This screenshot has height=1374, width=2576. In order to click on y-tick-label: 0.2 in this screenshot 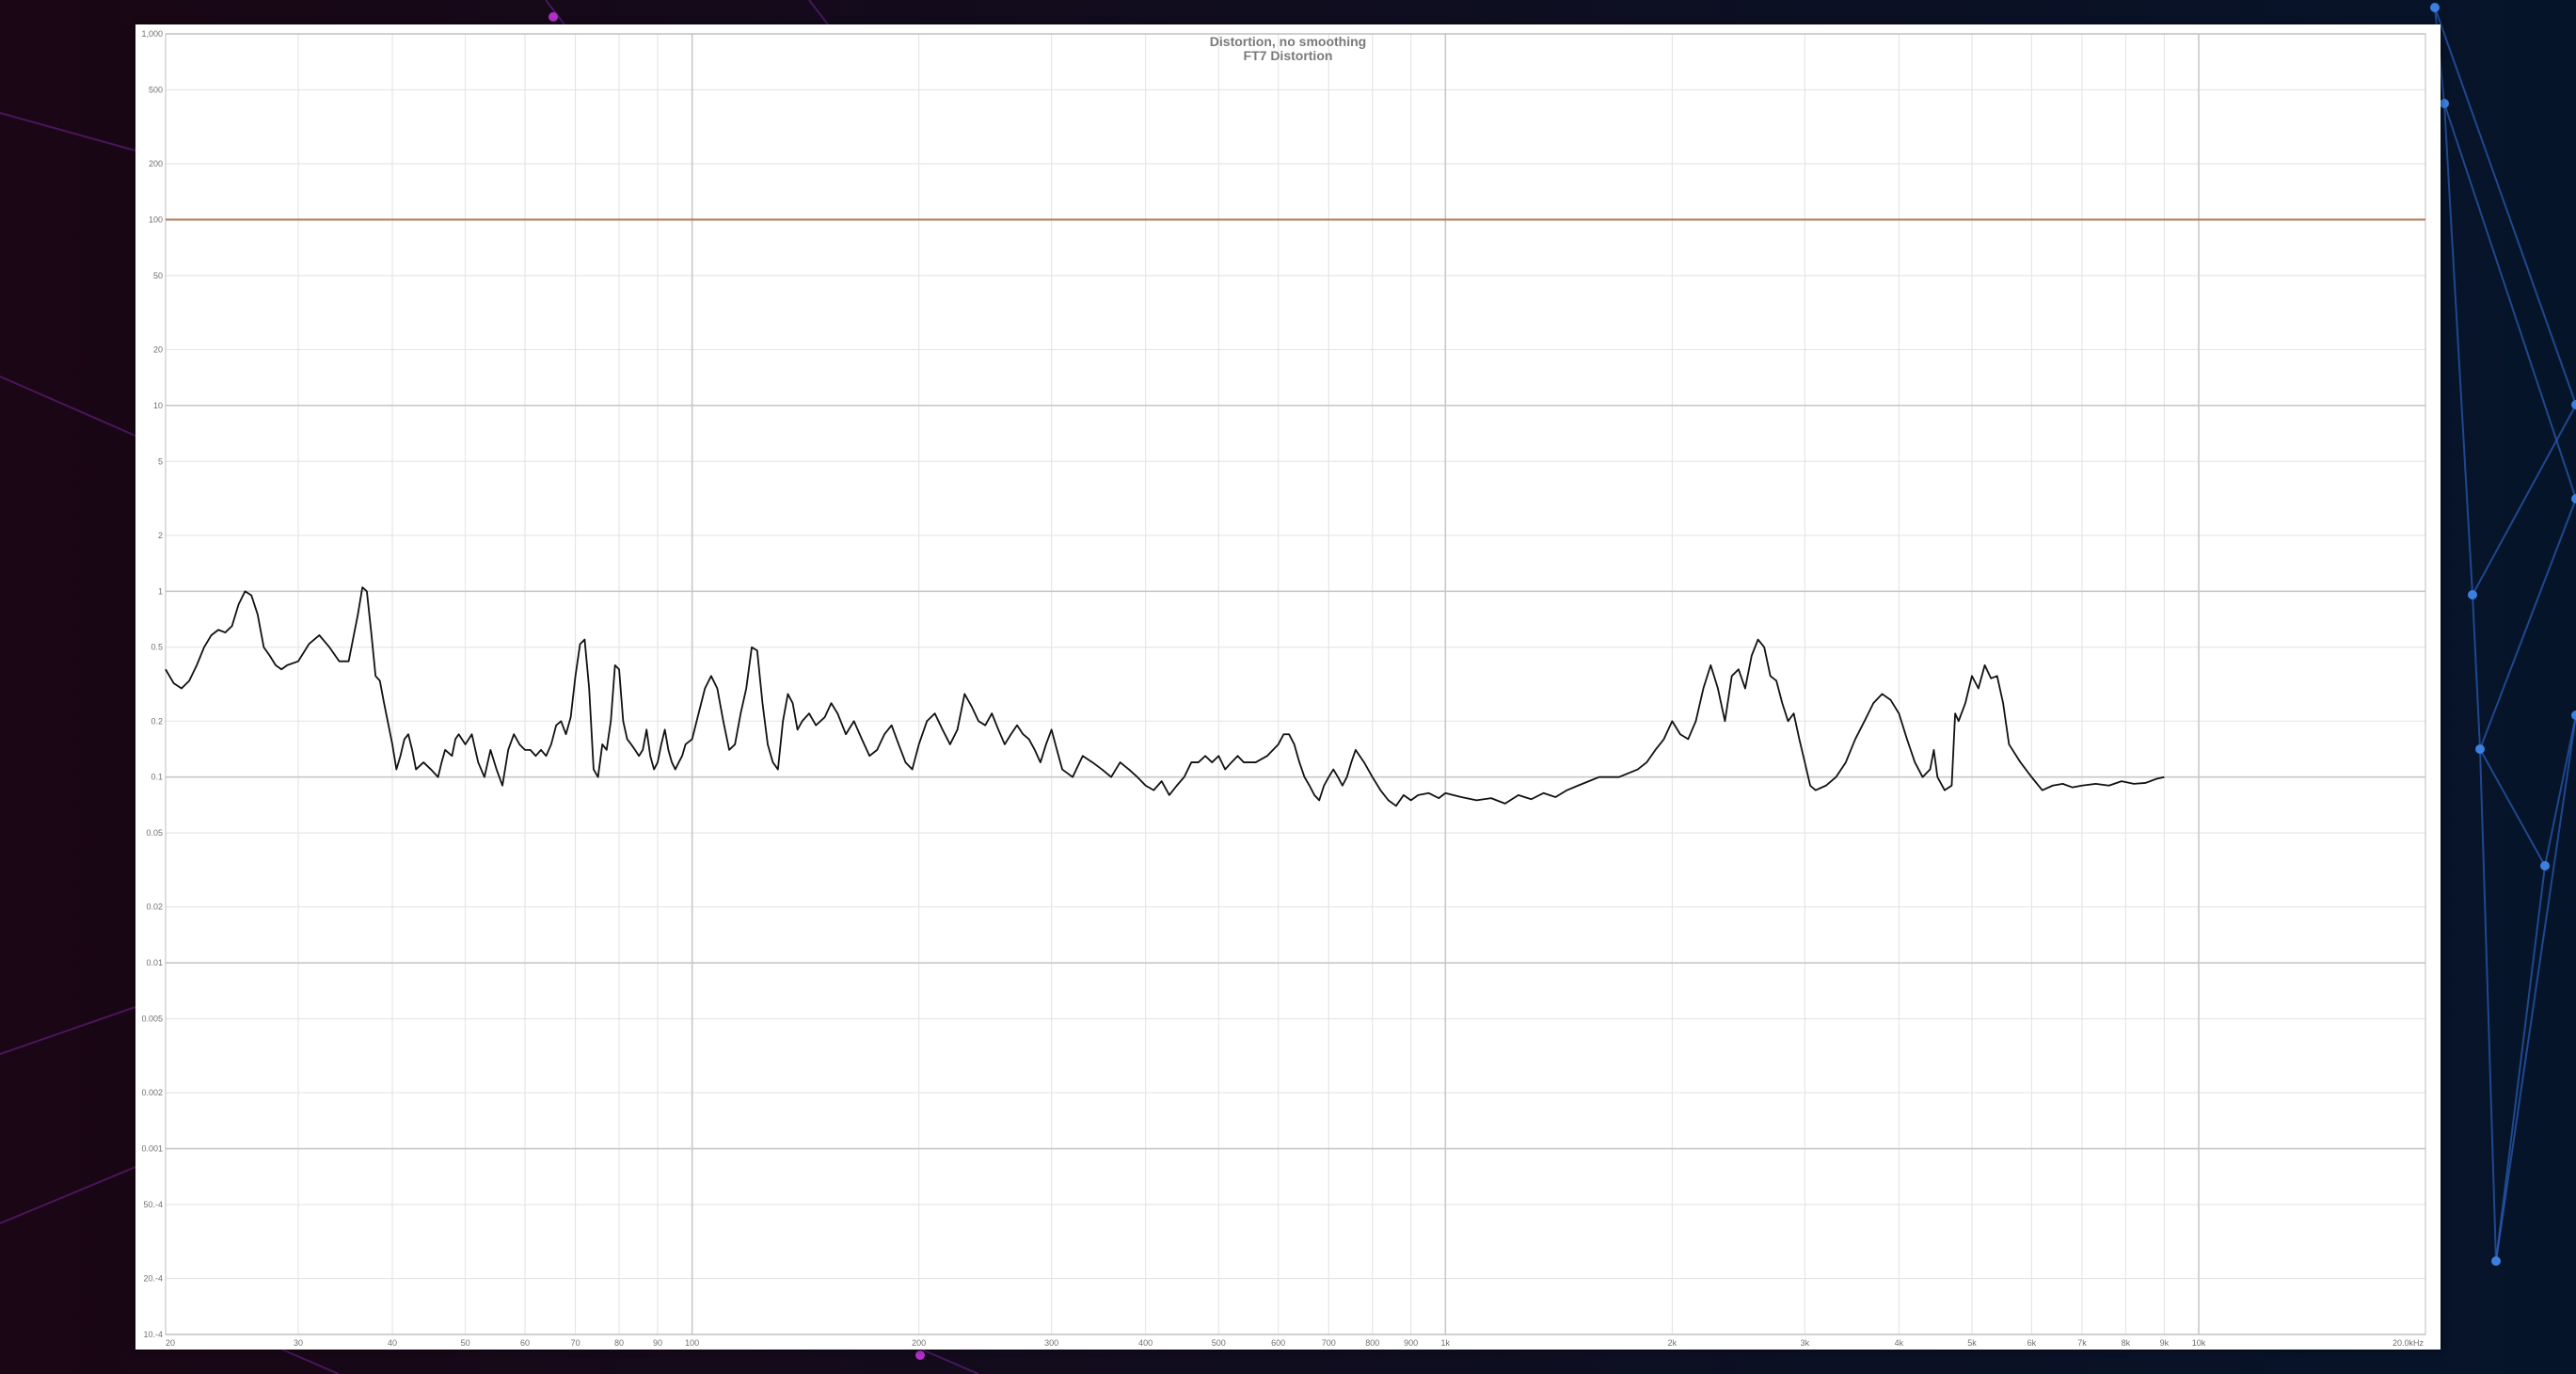, I will do `click(157, 721)`.